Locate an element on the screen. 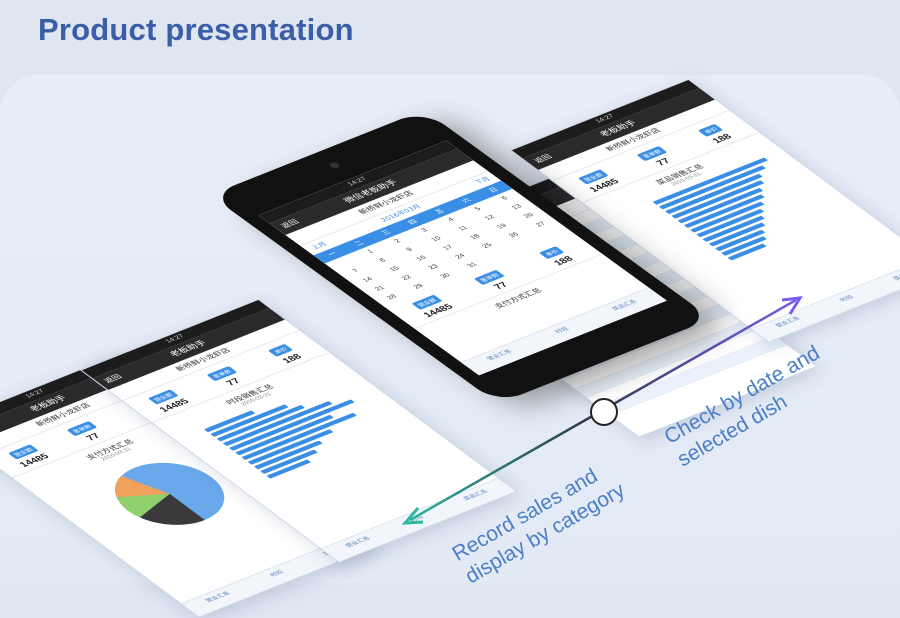 This screenshot has width=900, height=618. tab-summary: 营业汇总 is located at coordinates (220, 598).